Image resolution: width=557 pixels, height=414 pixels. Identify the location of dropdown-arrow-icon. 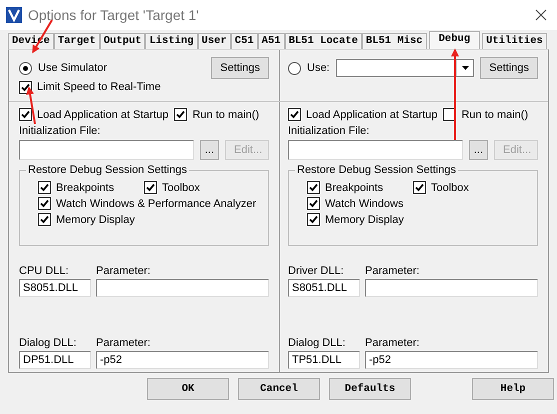
(465, 68).